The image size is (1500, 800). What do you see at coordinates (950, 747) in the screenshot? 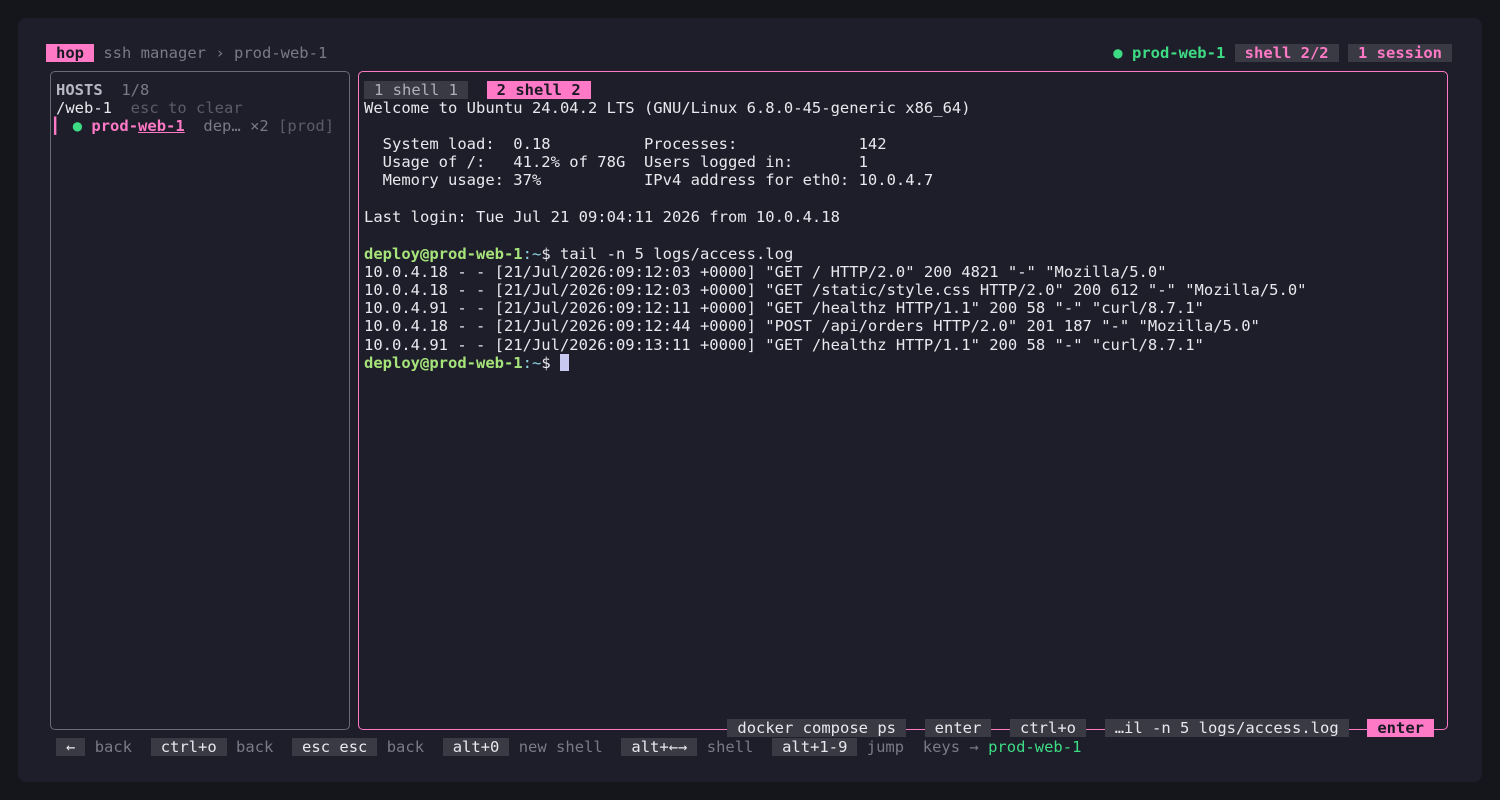
I see `keys-target-prefix: keys →` at bounding box center [950, 747].